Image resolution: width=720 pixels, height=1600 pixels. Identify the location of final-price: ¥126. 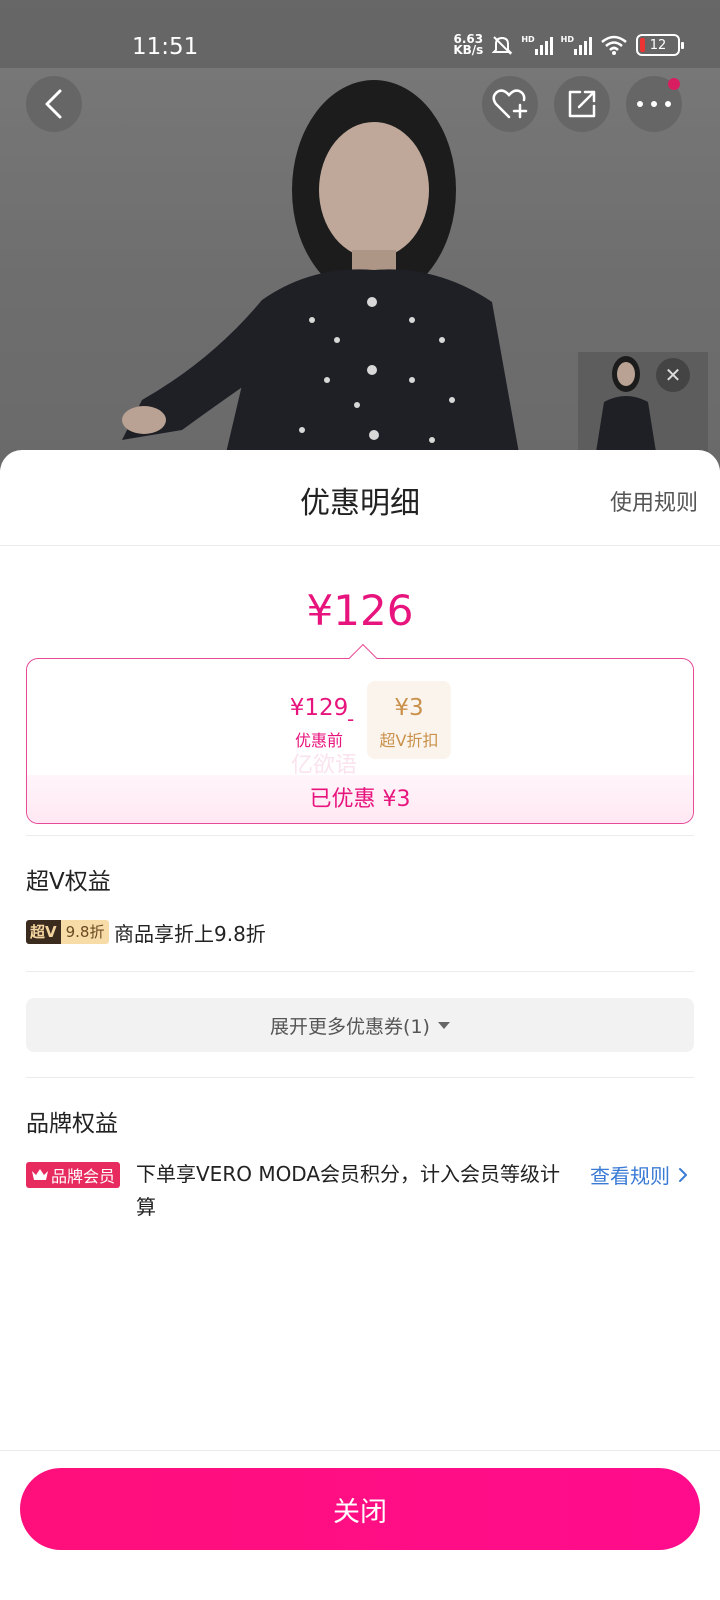
(360, 610).